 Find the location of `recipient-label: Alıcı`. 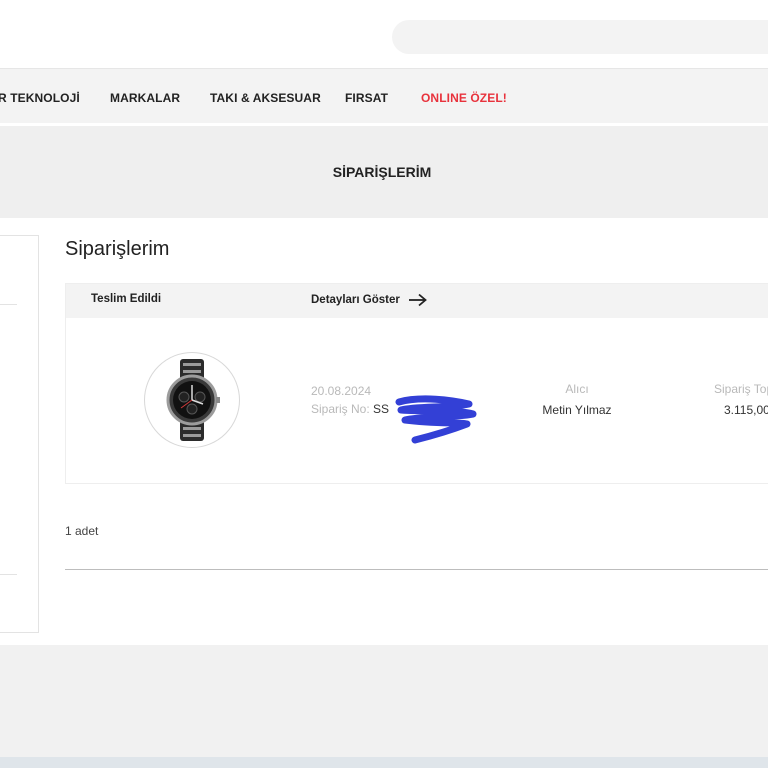

recipient-label: Alıcı is located at coordinates (577, 389).